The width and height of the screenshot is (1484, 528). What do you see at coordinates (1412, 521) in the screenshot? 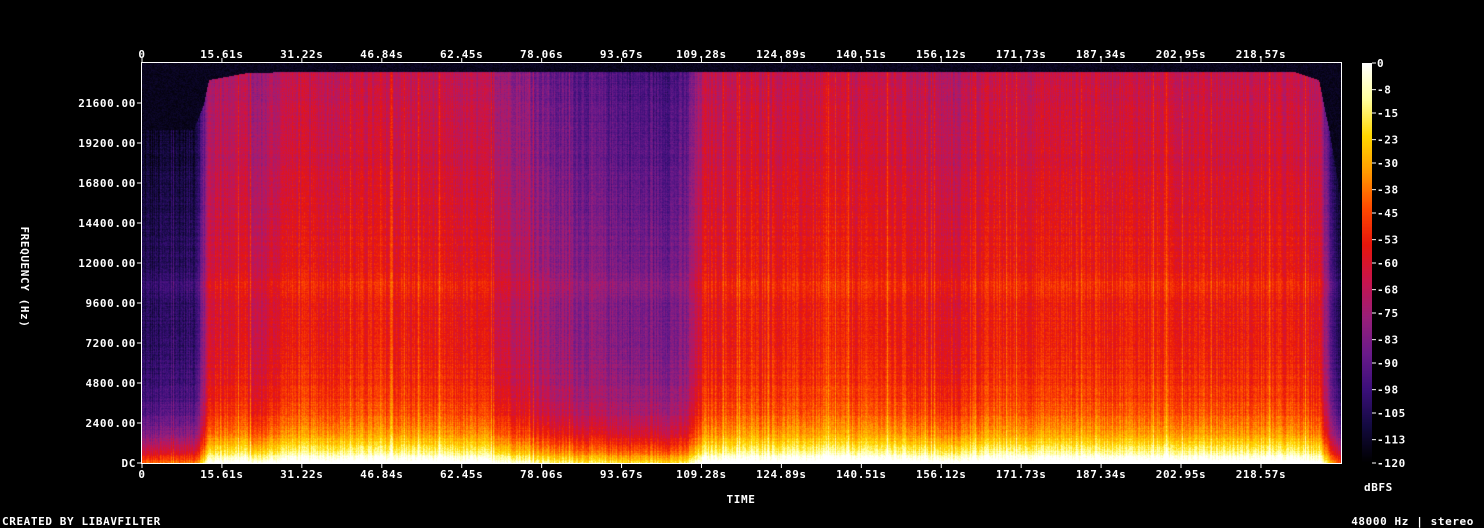
I see `footer-sample-info: 48000 Hz | stereo` at bounding box center [1412, 521].